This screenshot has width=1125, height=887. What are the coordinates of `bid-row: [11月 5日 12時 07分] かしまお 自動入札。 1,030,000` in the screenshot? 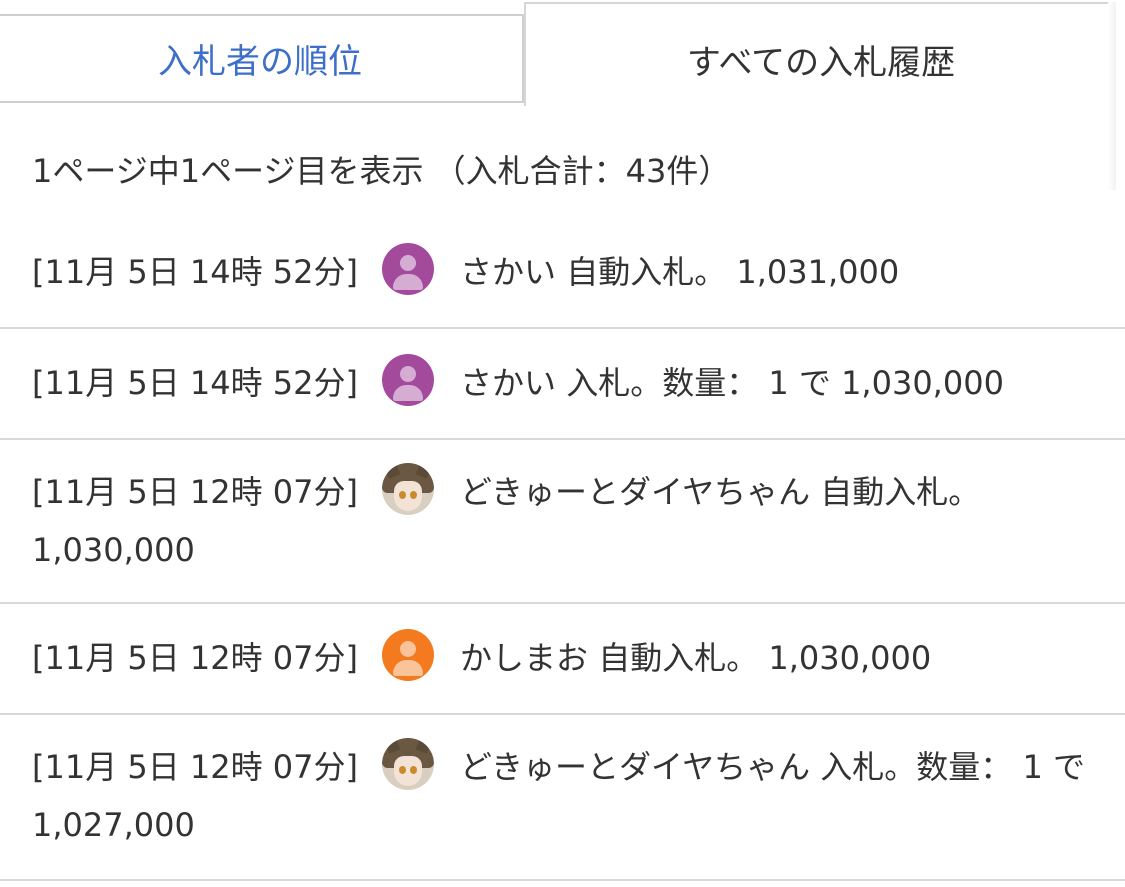 It's located at (562, 659).